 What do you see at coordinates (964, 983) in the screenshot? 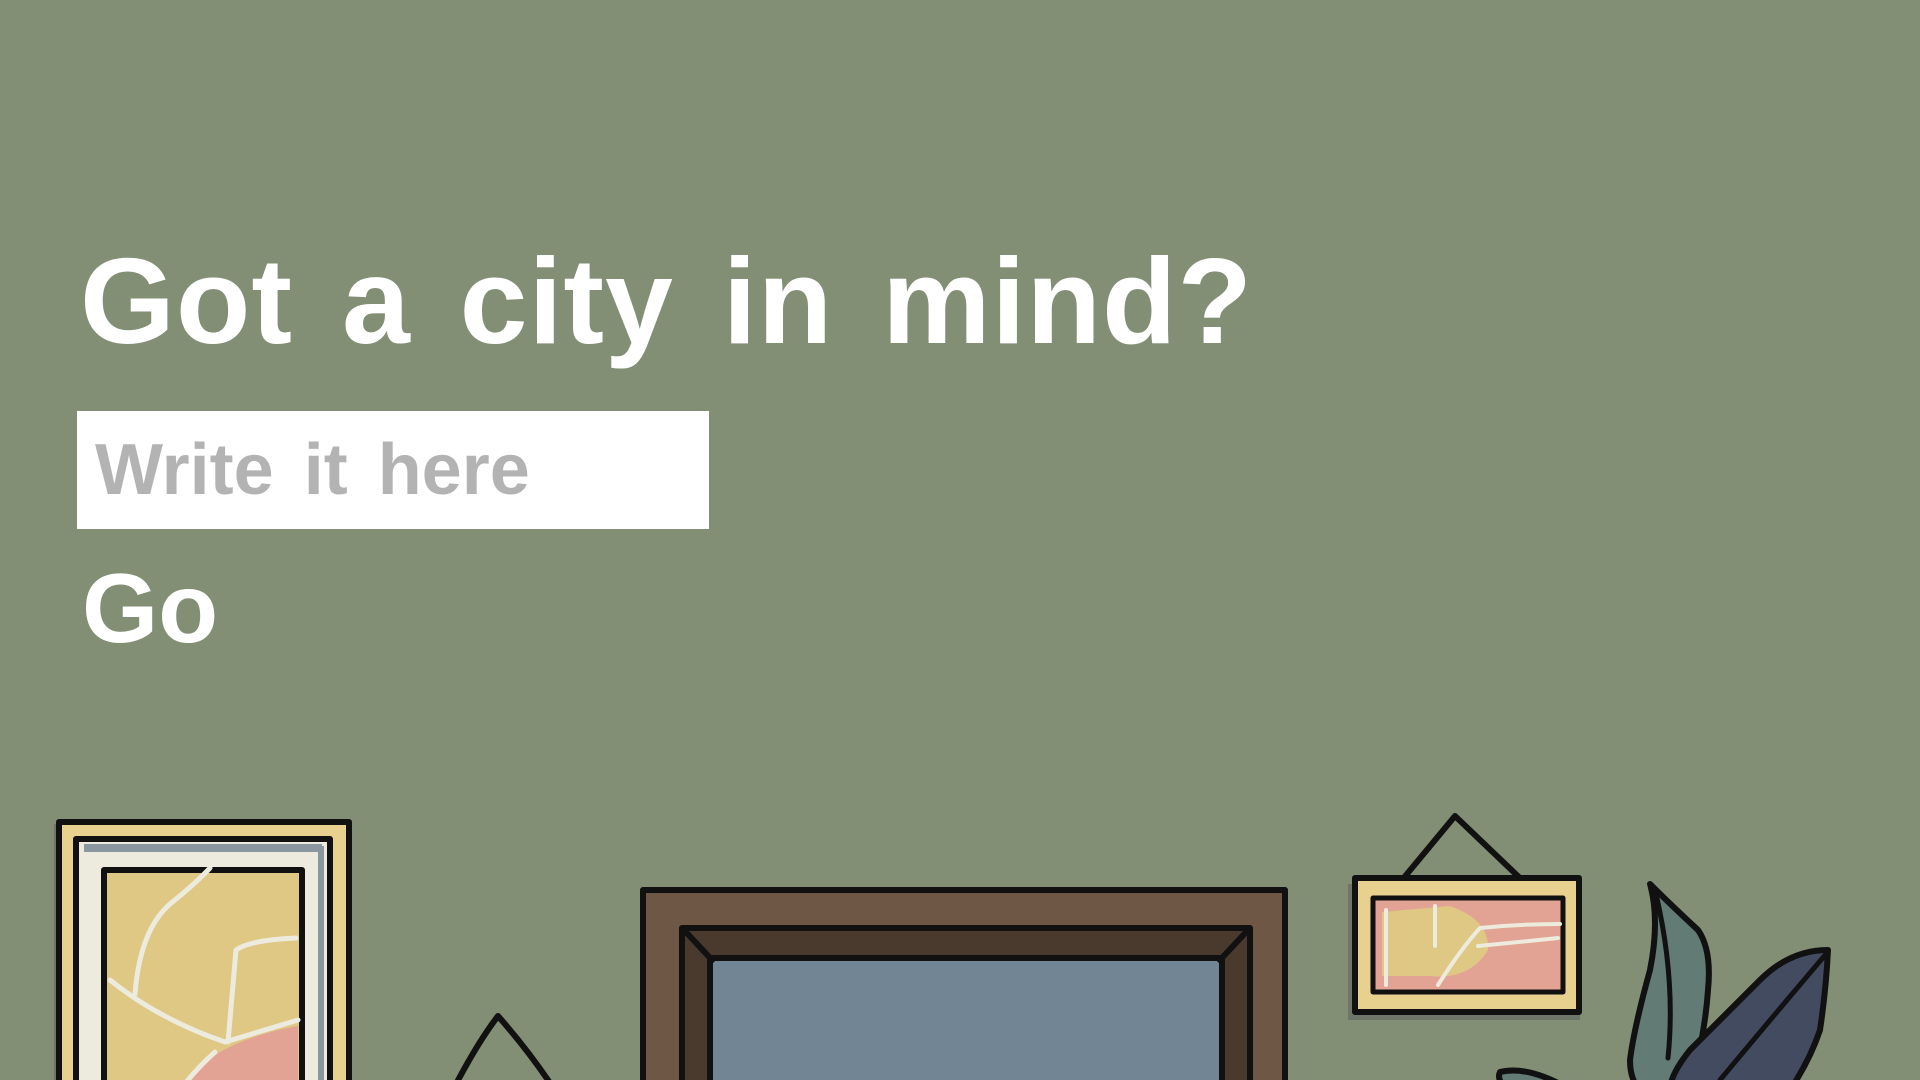
I see `window` at bounding box center [964, 983].